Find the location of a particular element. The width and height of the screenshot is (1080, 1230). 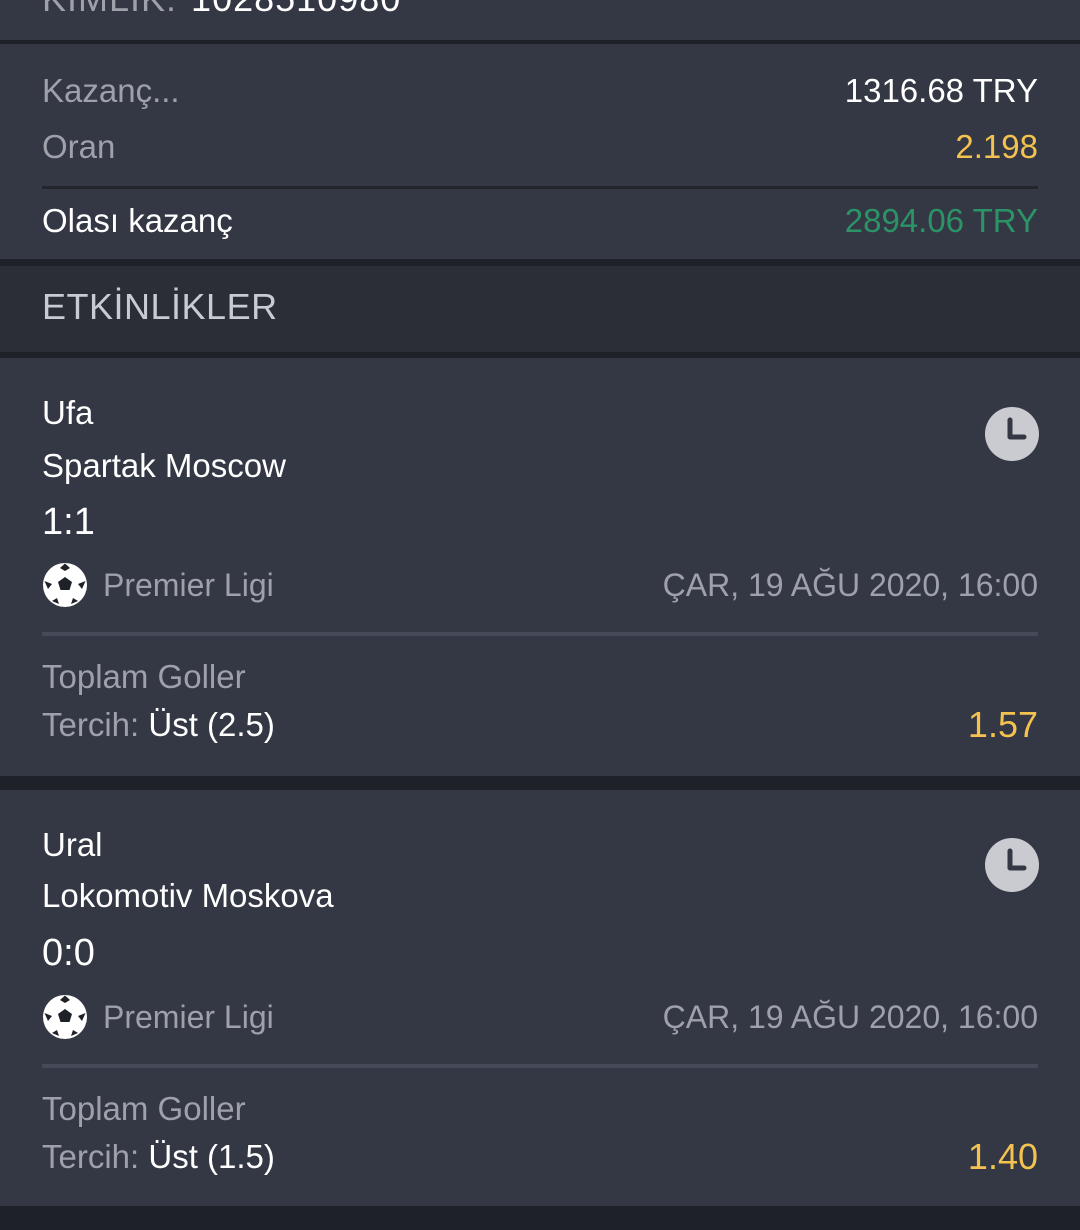

total-odds-label: Oran is located at coordinates (79, 146).